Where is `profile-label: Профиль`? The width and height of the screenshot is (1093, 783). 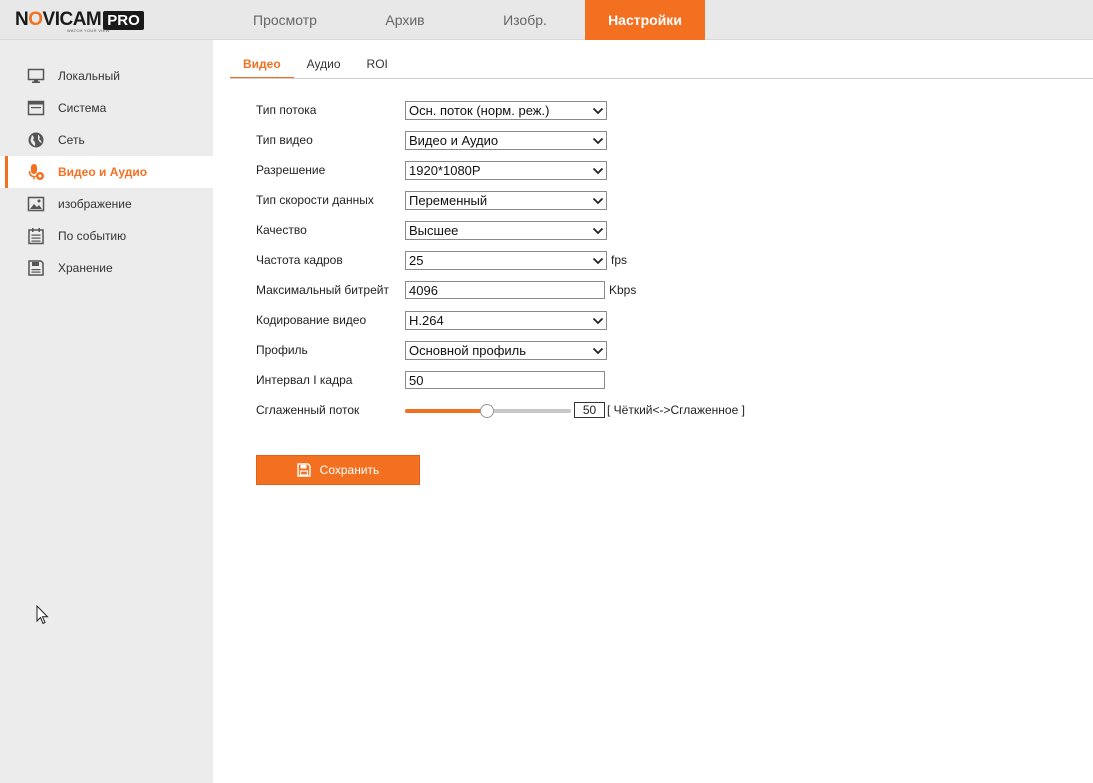
profile-label: Профиль is located at coordinates (282, 350).